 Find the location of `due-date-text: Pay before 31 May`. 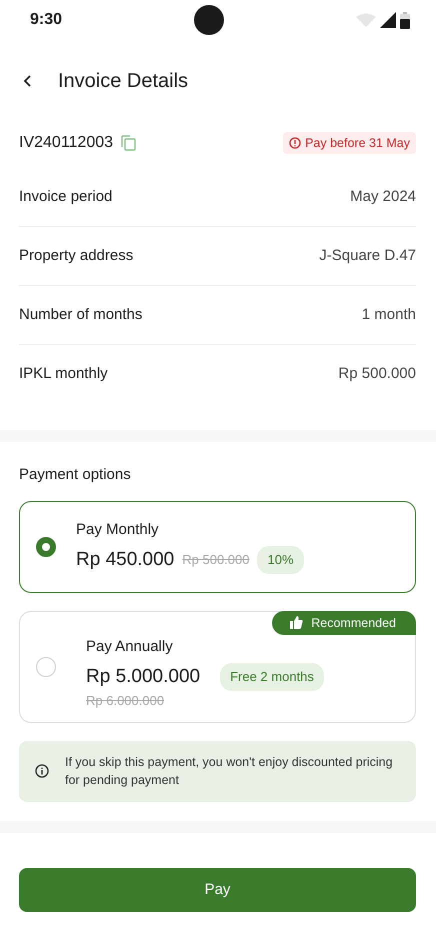

due-date-text: Pay before 31 May is located at coordinates (357, 143).